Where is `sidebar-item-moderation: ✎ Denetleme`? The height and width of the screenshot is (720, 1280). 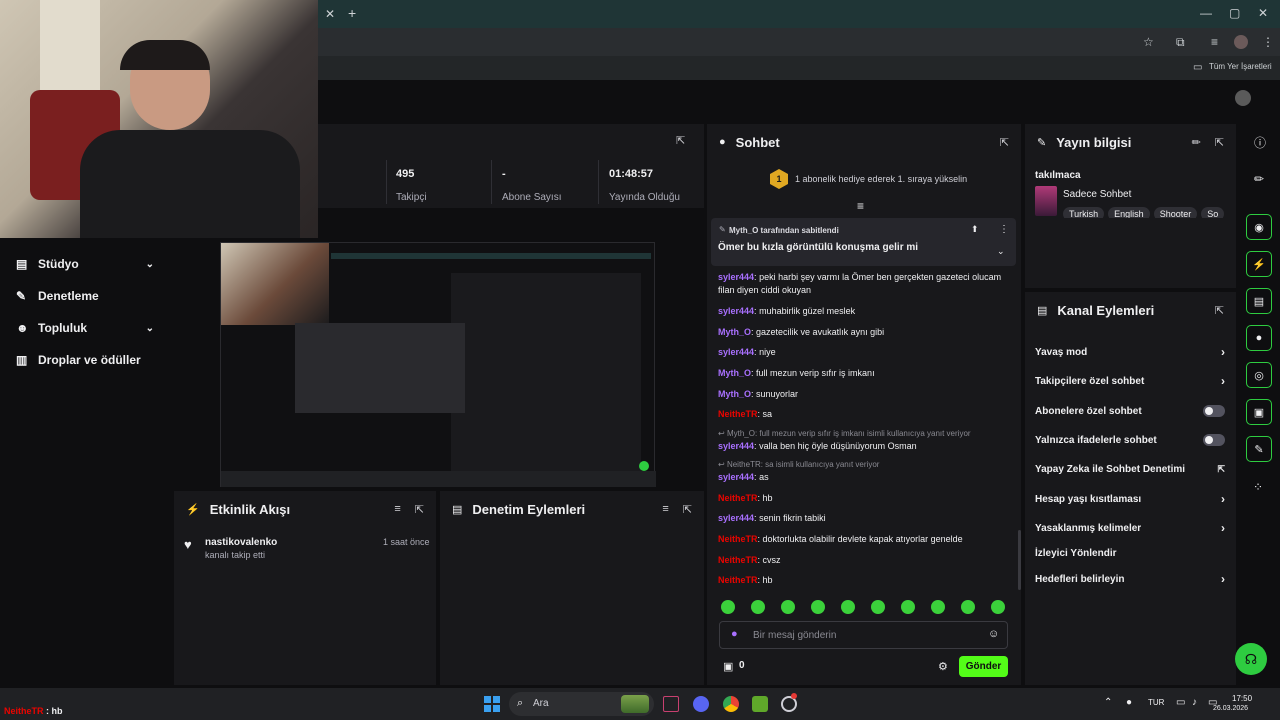 sidebar-item-moderation: ✎ Denetleme is located at coordinates (86, 296).